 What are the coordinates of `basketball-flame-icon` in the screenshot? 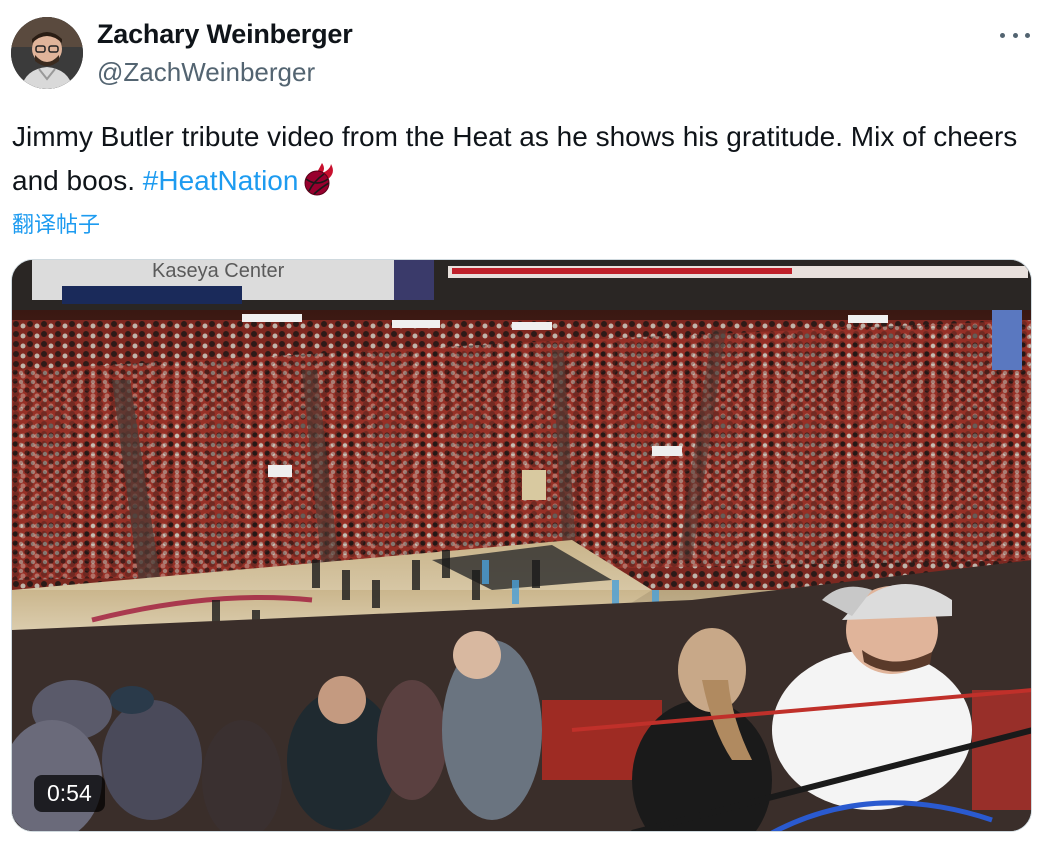 It's located at (319, 179).